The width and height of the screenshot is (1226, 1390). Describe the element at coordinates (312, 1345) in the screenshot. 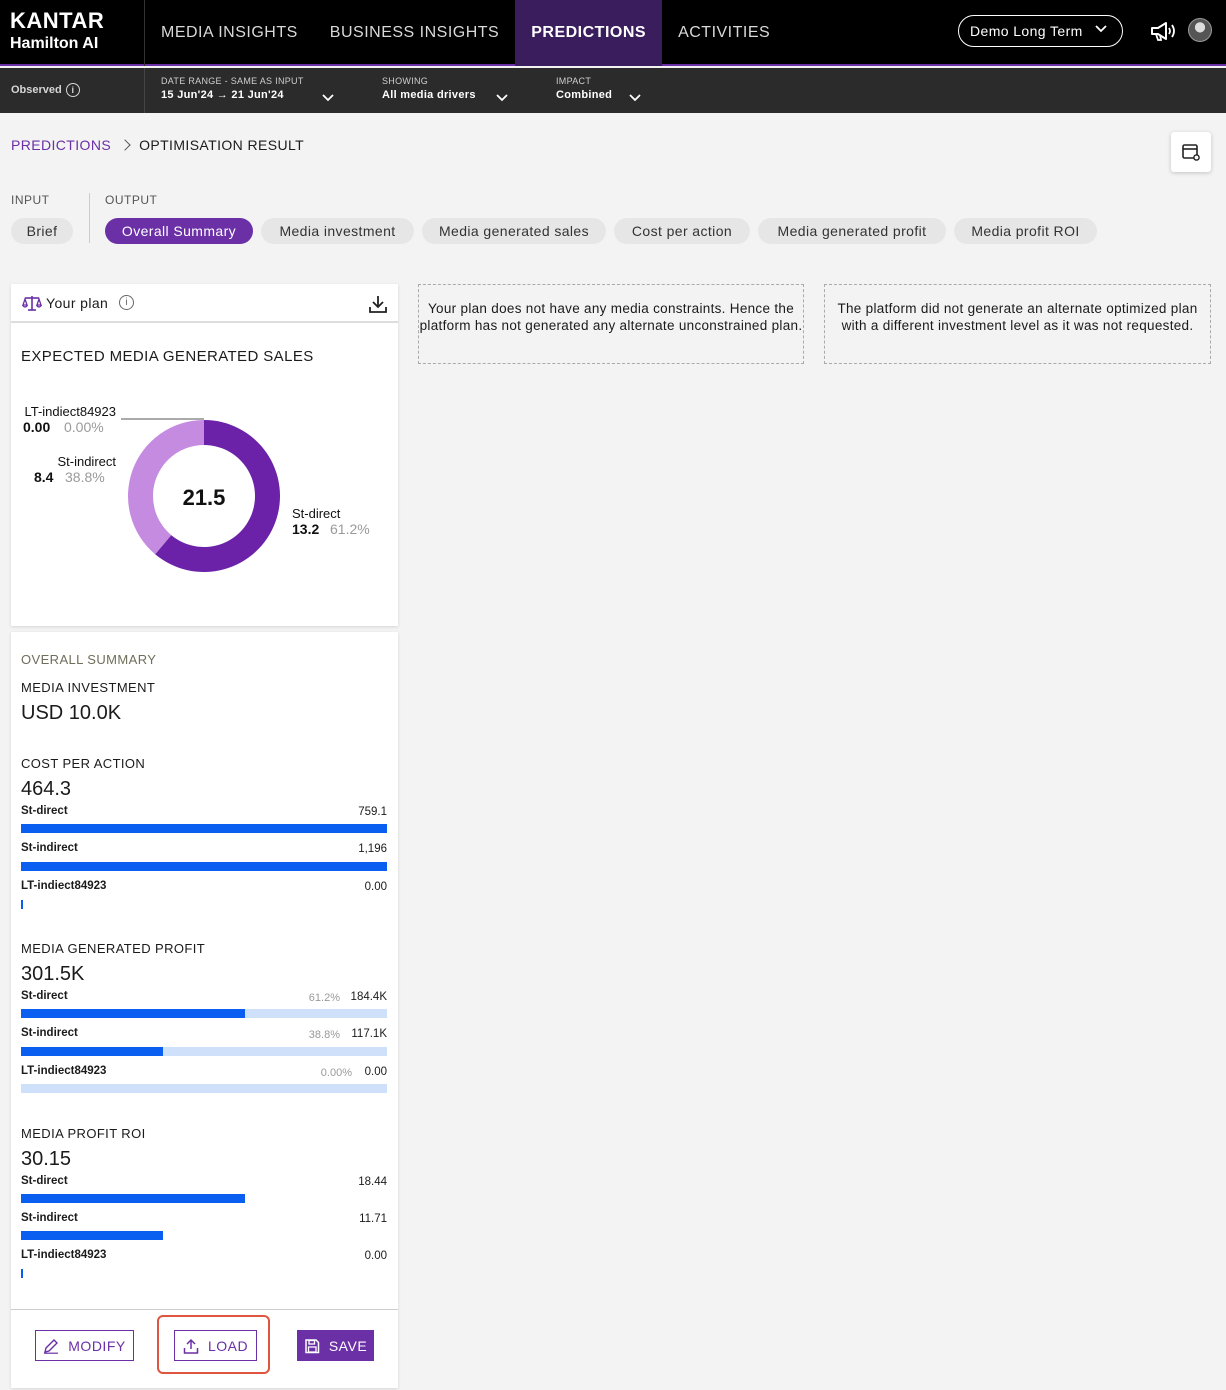

I see `save-icon` at that location.